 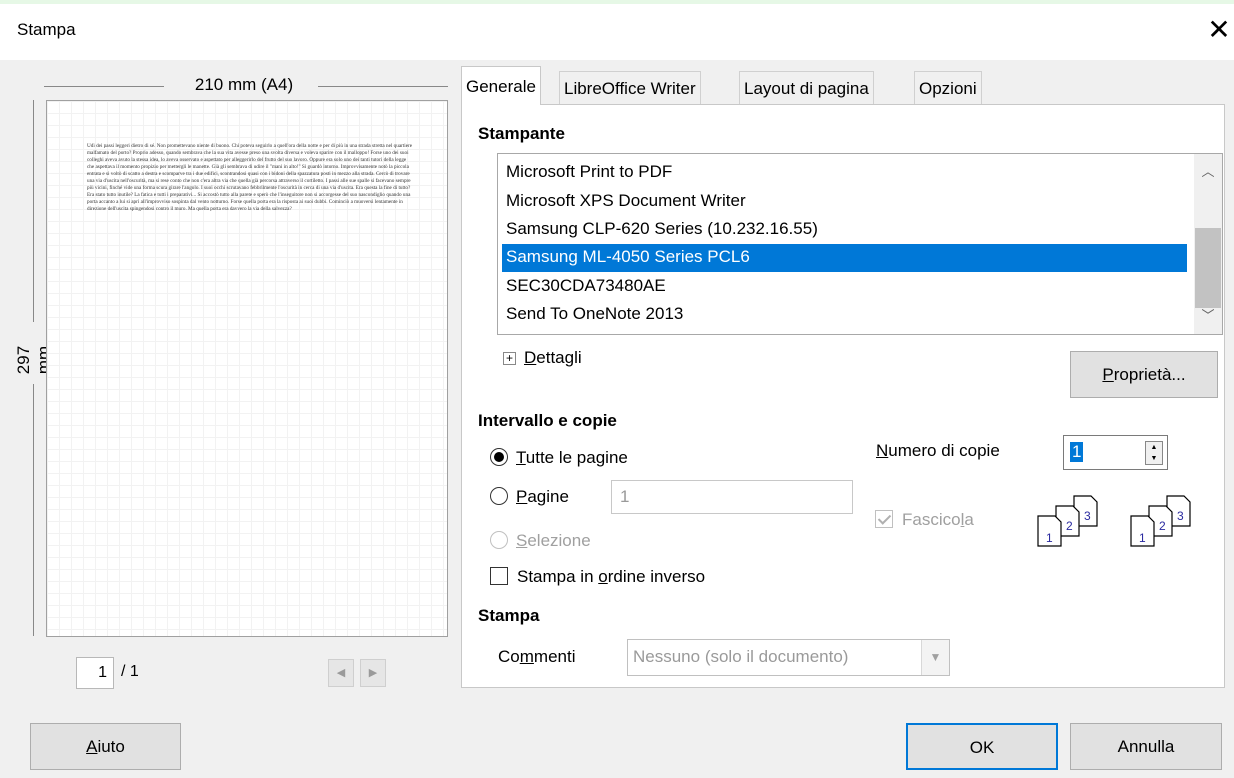 I want to click on printer-item: Microsoft XPS Document Writer, so click(x=844, y=202).